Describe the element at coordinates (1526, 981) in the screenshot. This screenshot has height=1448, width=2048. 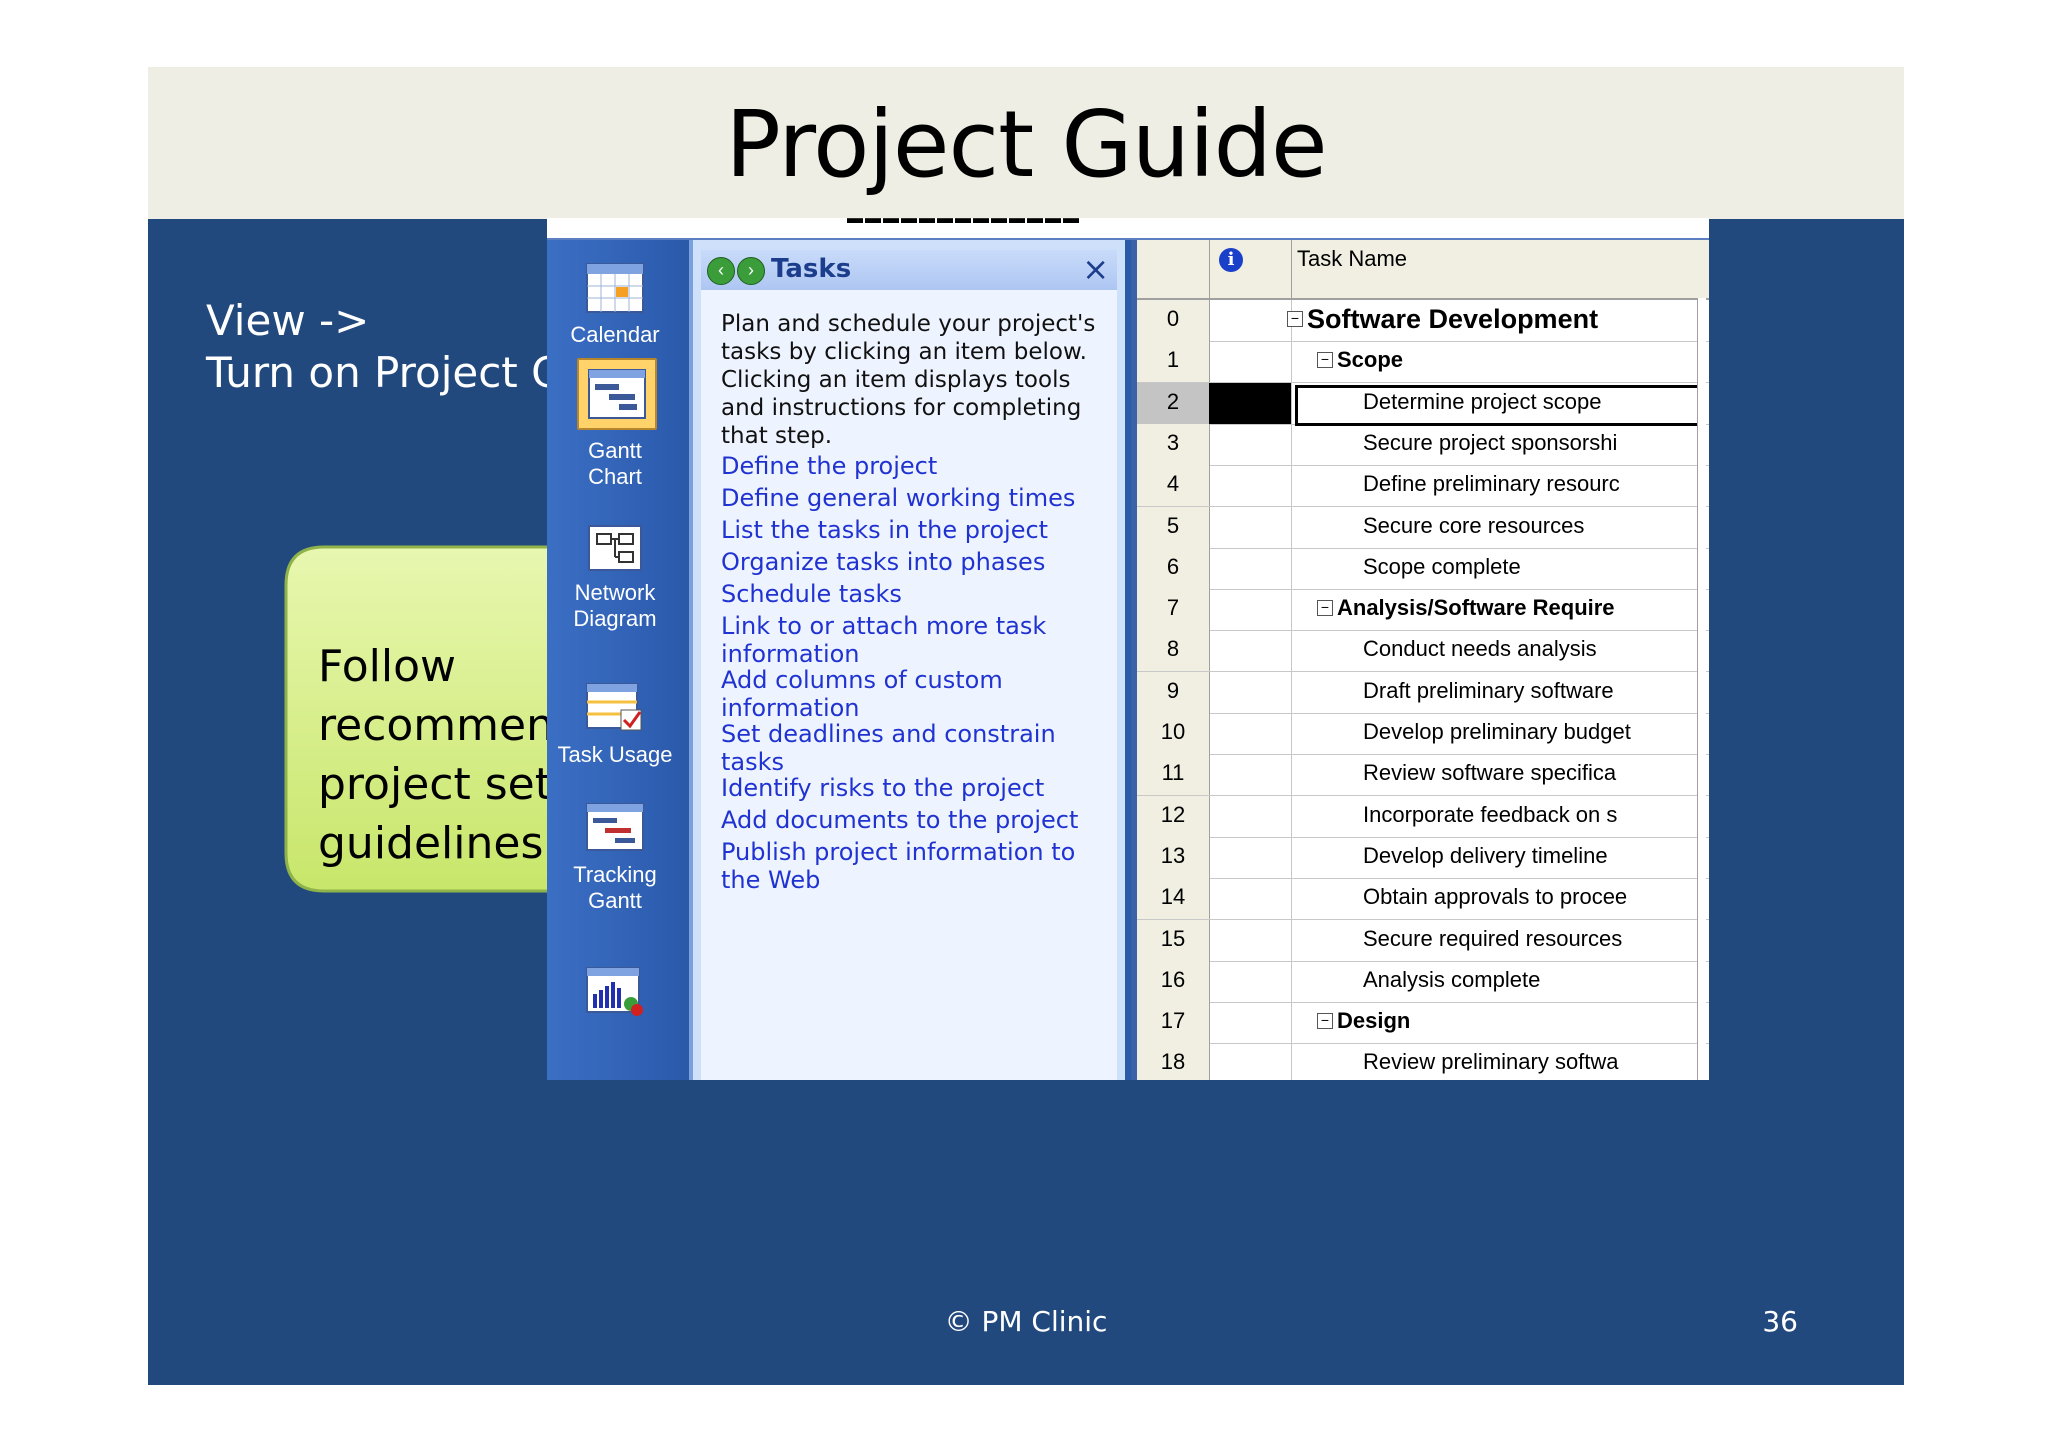
I see `task-name-cell: Analysis complete` at that location.